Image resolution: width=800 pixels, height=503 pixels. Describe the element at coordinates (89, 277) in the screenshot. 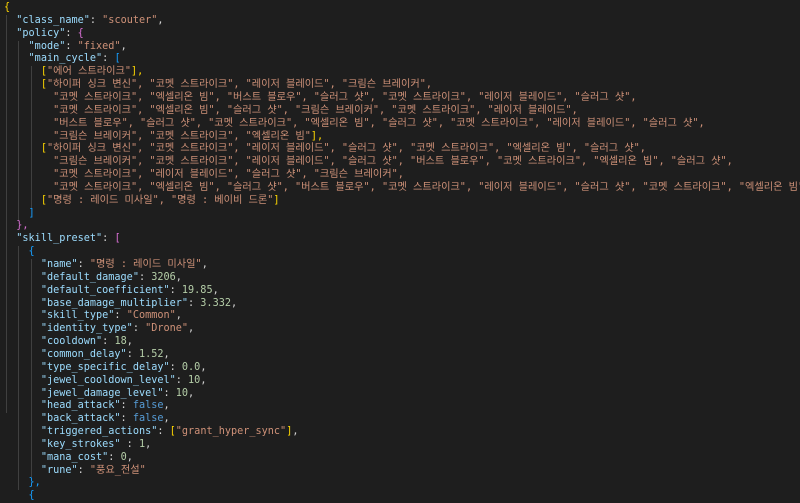

I see `json-key: "default_damage"` at that location.